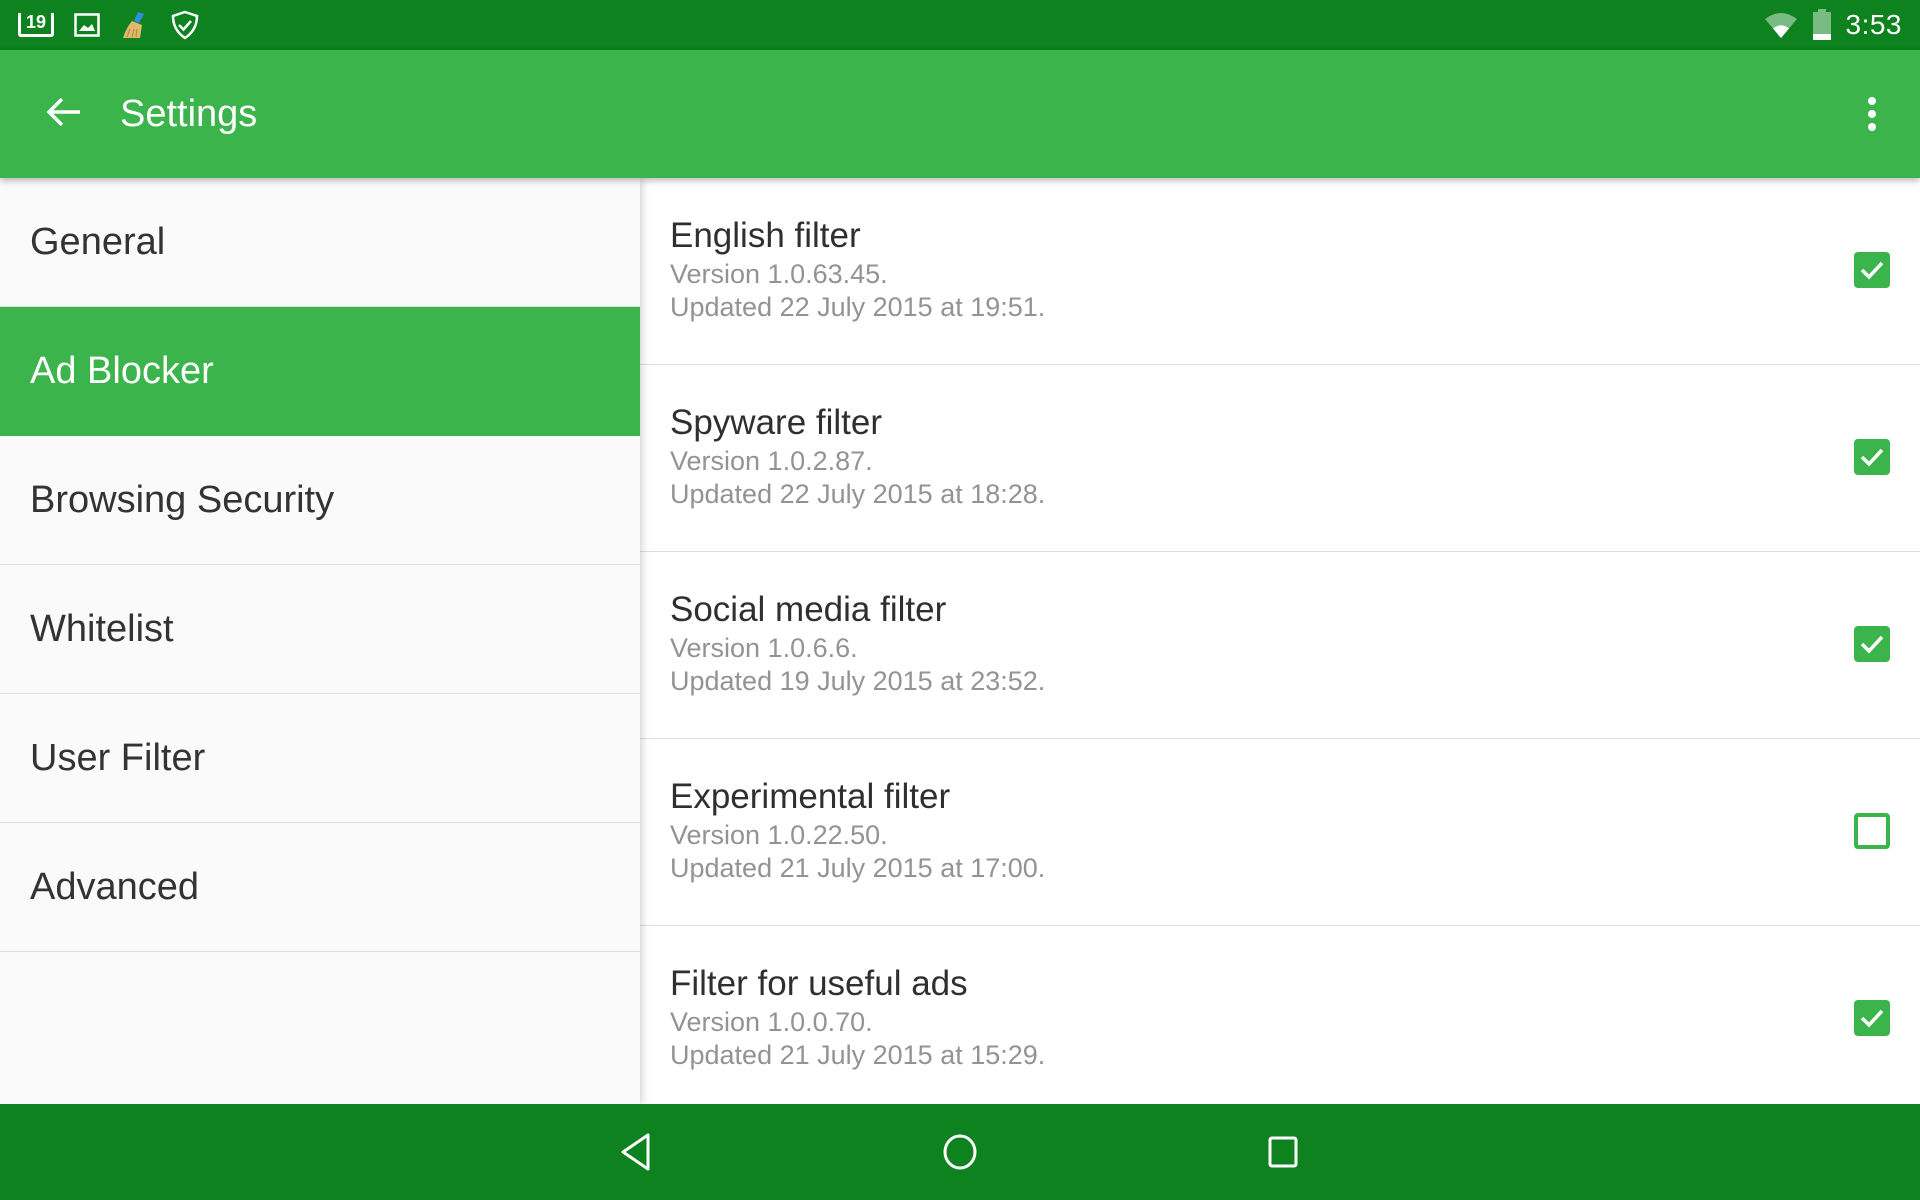 The image size is (1920, 1200). What do you see at coordinates (36, 22) in the screenshot?
I see `notification-count: 19` at bounding box center [36, 22].